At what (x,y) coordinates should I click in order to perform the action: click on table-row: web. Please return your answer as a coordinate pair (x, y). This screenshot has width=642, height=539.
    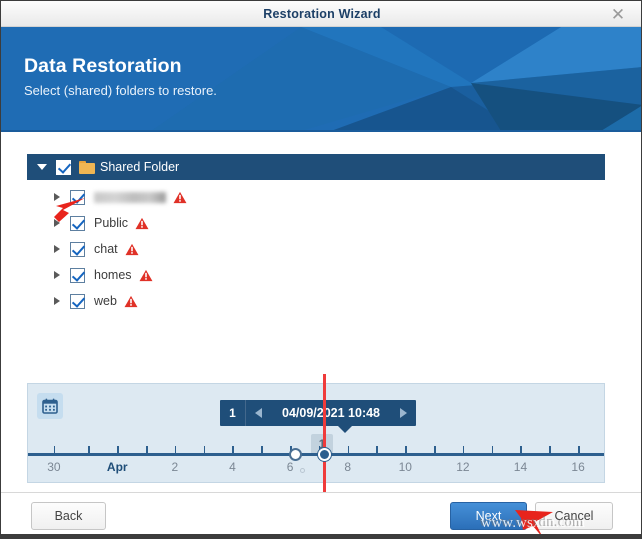
    Looking at the image, I should click on (316, 301).